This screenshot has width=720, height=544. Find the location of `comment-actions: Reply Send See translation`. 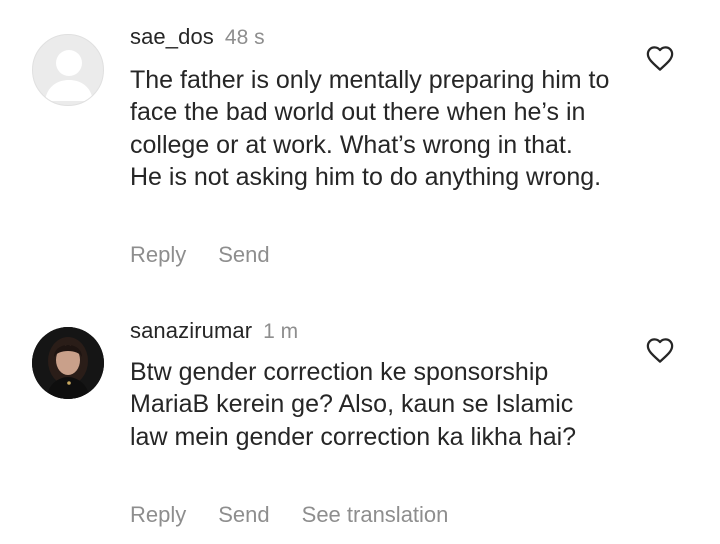

comment-actions: Reply Send See translation is located at coordinates (289, 515).